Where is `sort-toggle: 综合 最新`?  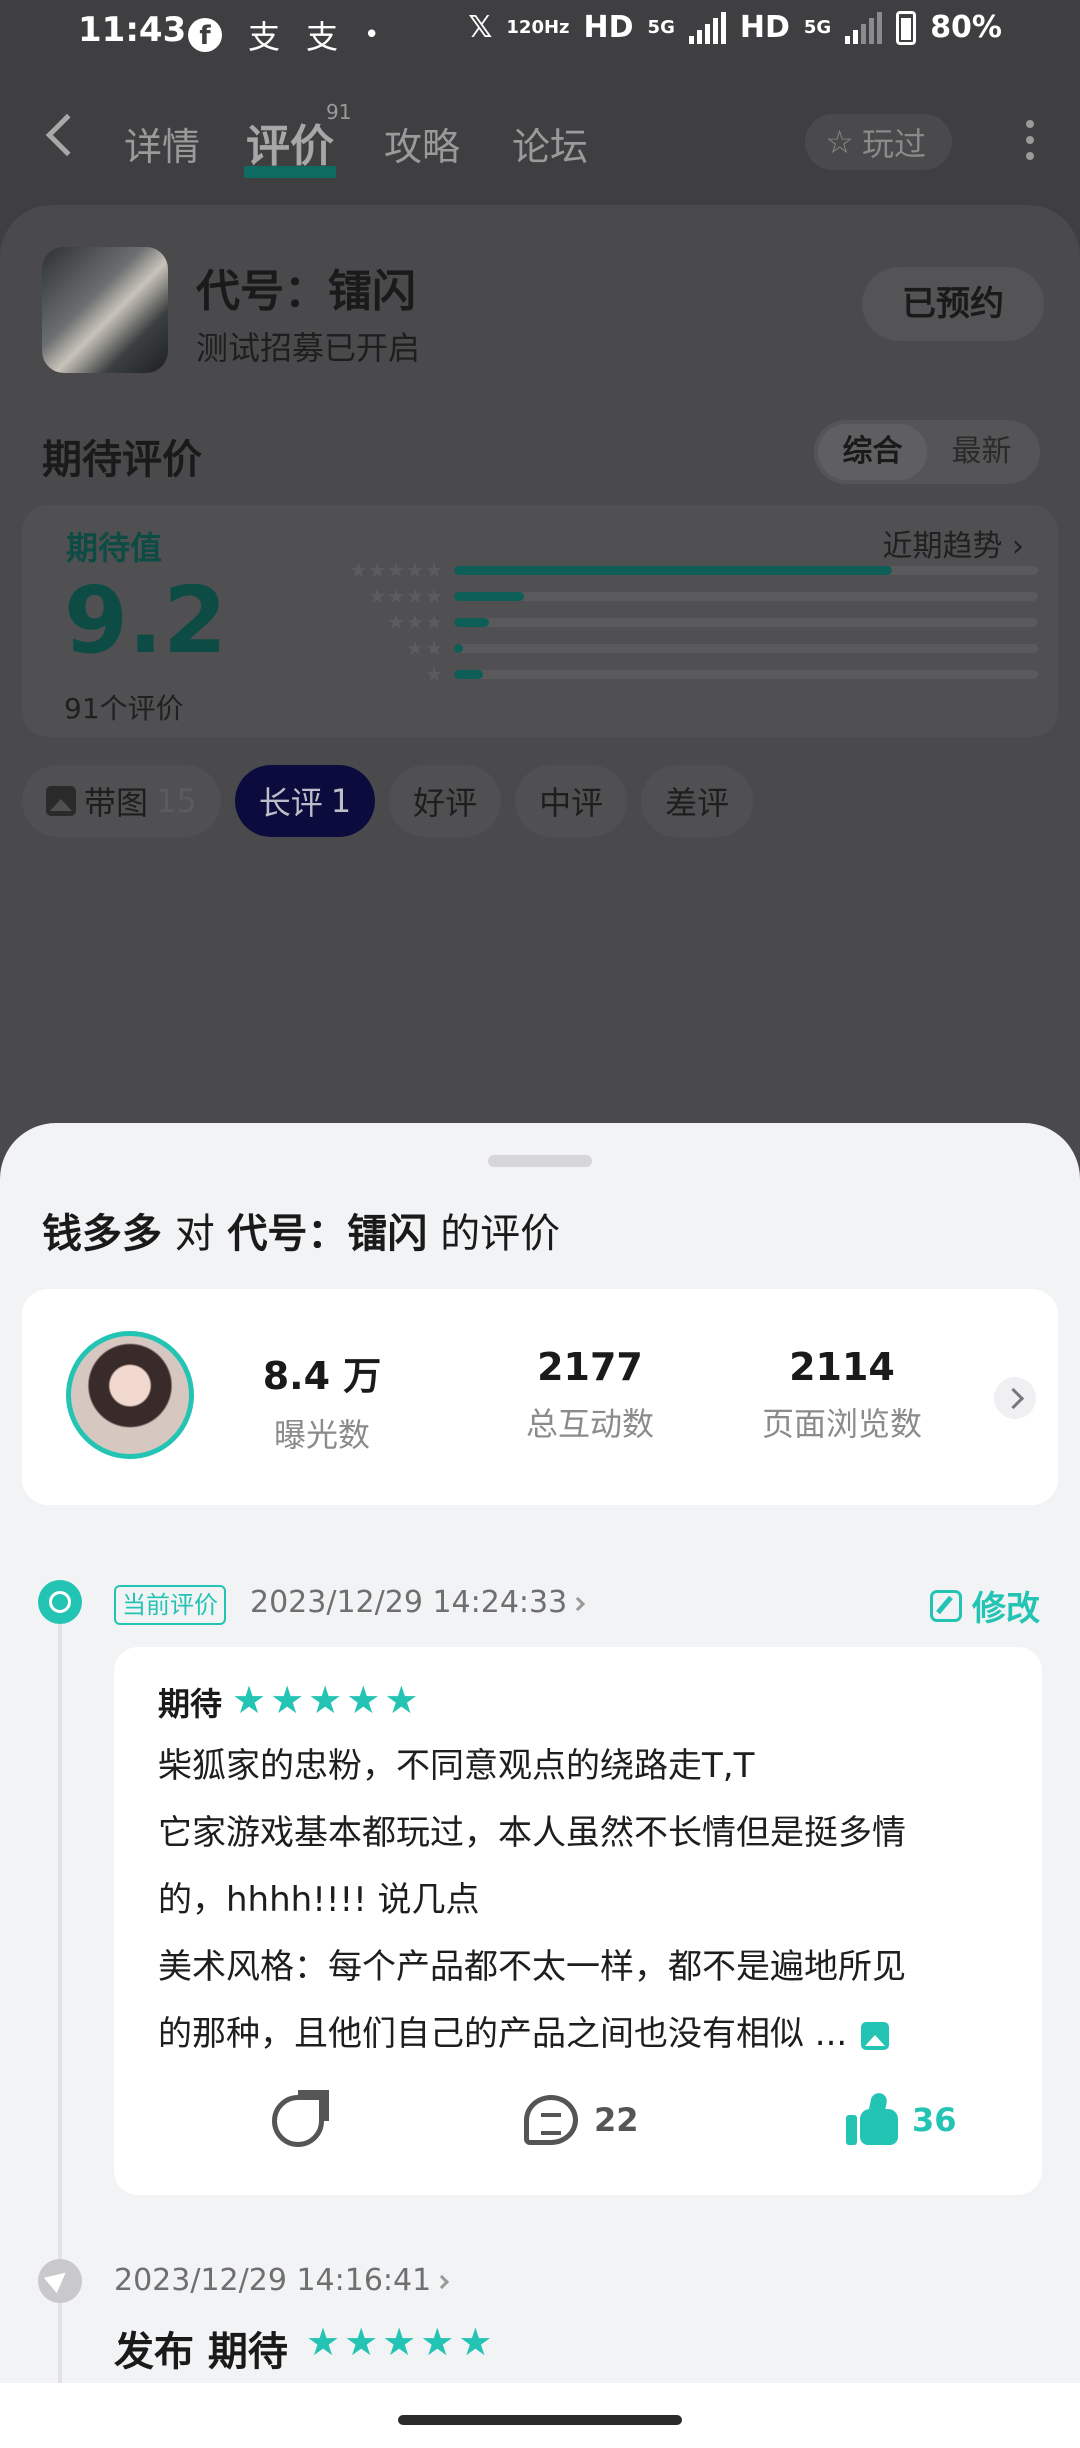 sort-toggle: 综合 最新 is located at coordinates (927, 452).